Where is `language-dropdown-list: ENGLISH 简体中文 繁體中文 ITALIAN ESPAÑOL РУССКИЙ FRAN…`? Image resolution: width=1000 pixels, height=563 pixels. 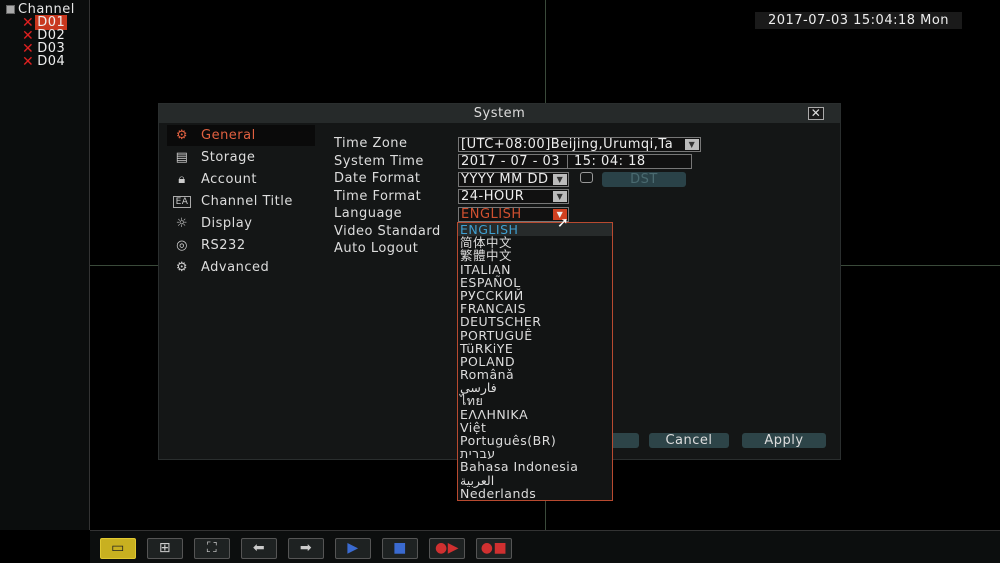
language-dropdown-list: ENGLISH 简体中文 繁體中文 ITALIAN ESPAÑOL РУССКИЙ FRAN… is located at coordinates (535, 361).